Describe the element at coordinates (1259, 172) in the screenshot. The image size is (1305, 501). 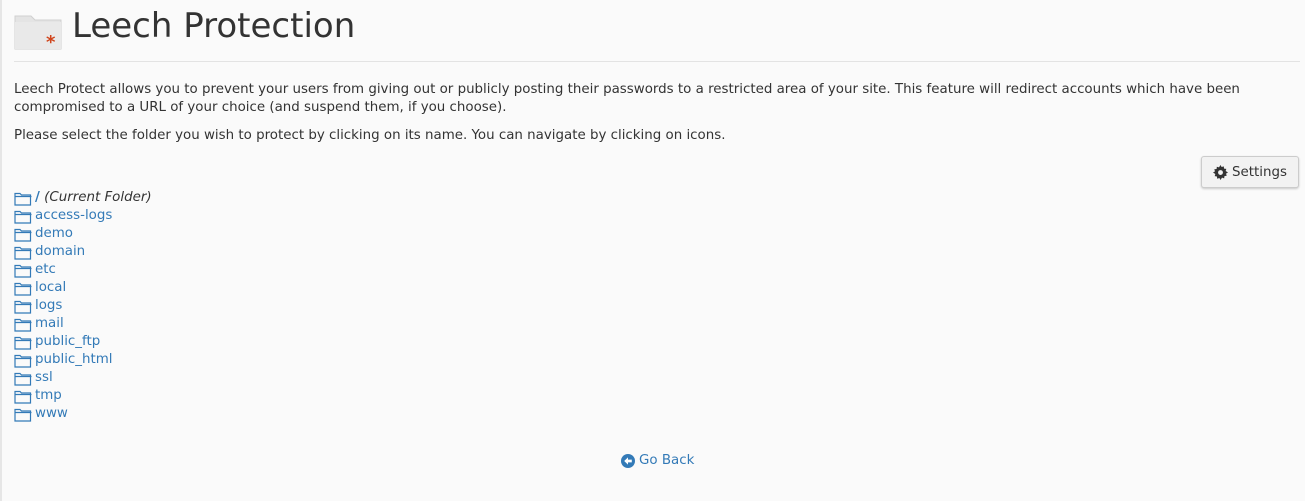
I see `settings-label: Settings` at that location.